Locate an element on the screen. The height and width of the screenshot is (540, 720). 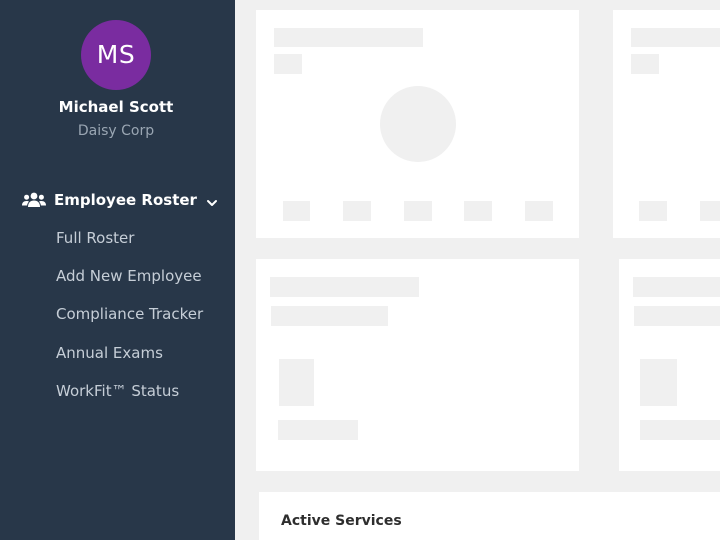
sidebar-item-workfit-status: WorkFit™ Status is located at coordinates (117, 391).